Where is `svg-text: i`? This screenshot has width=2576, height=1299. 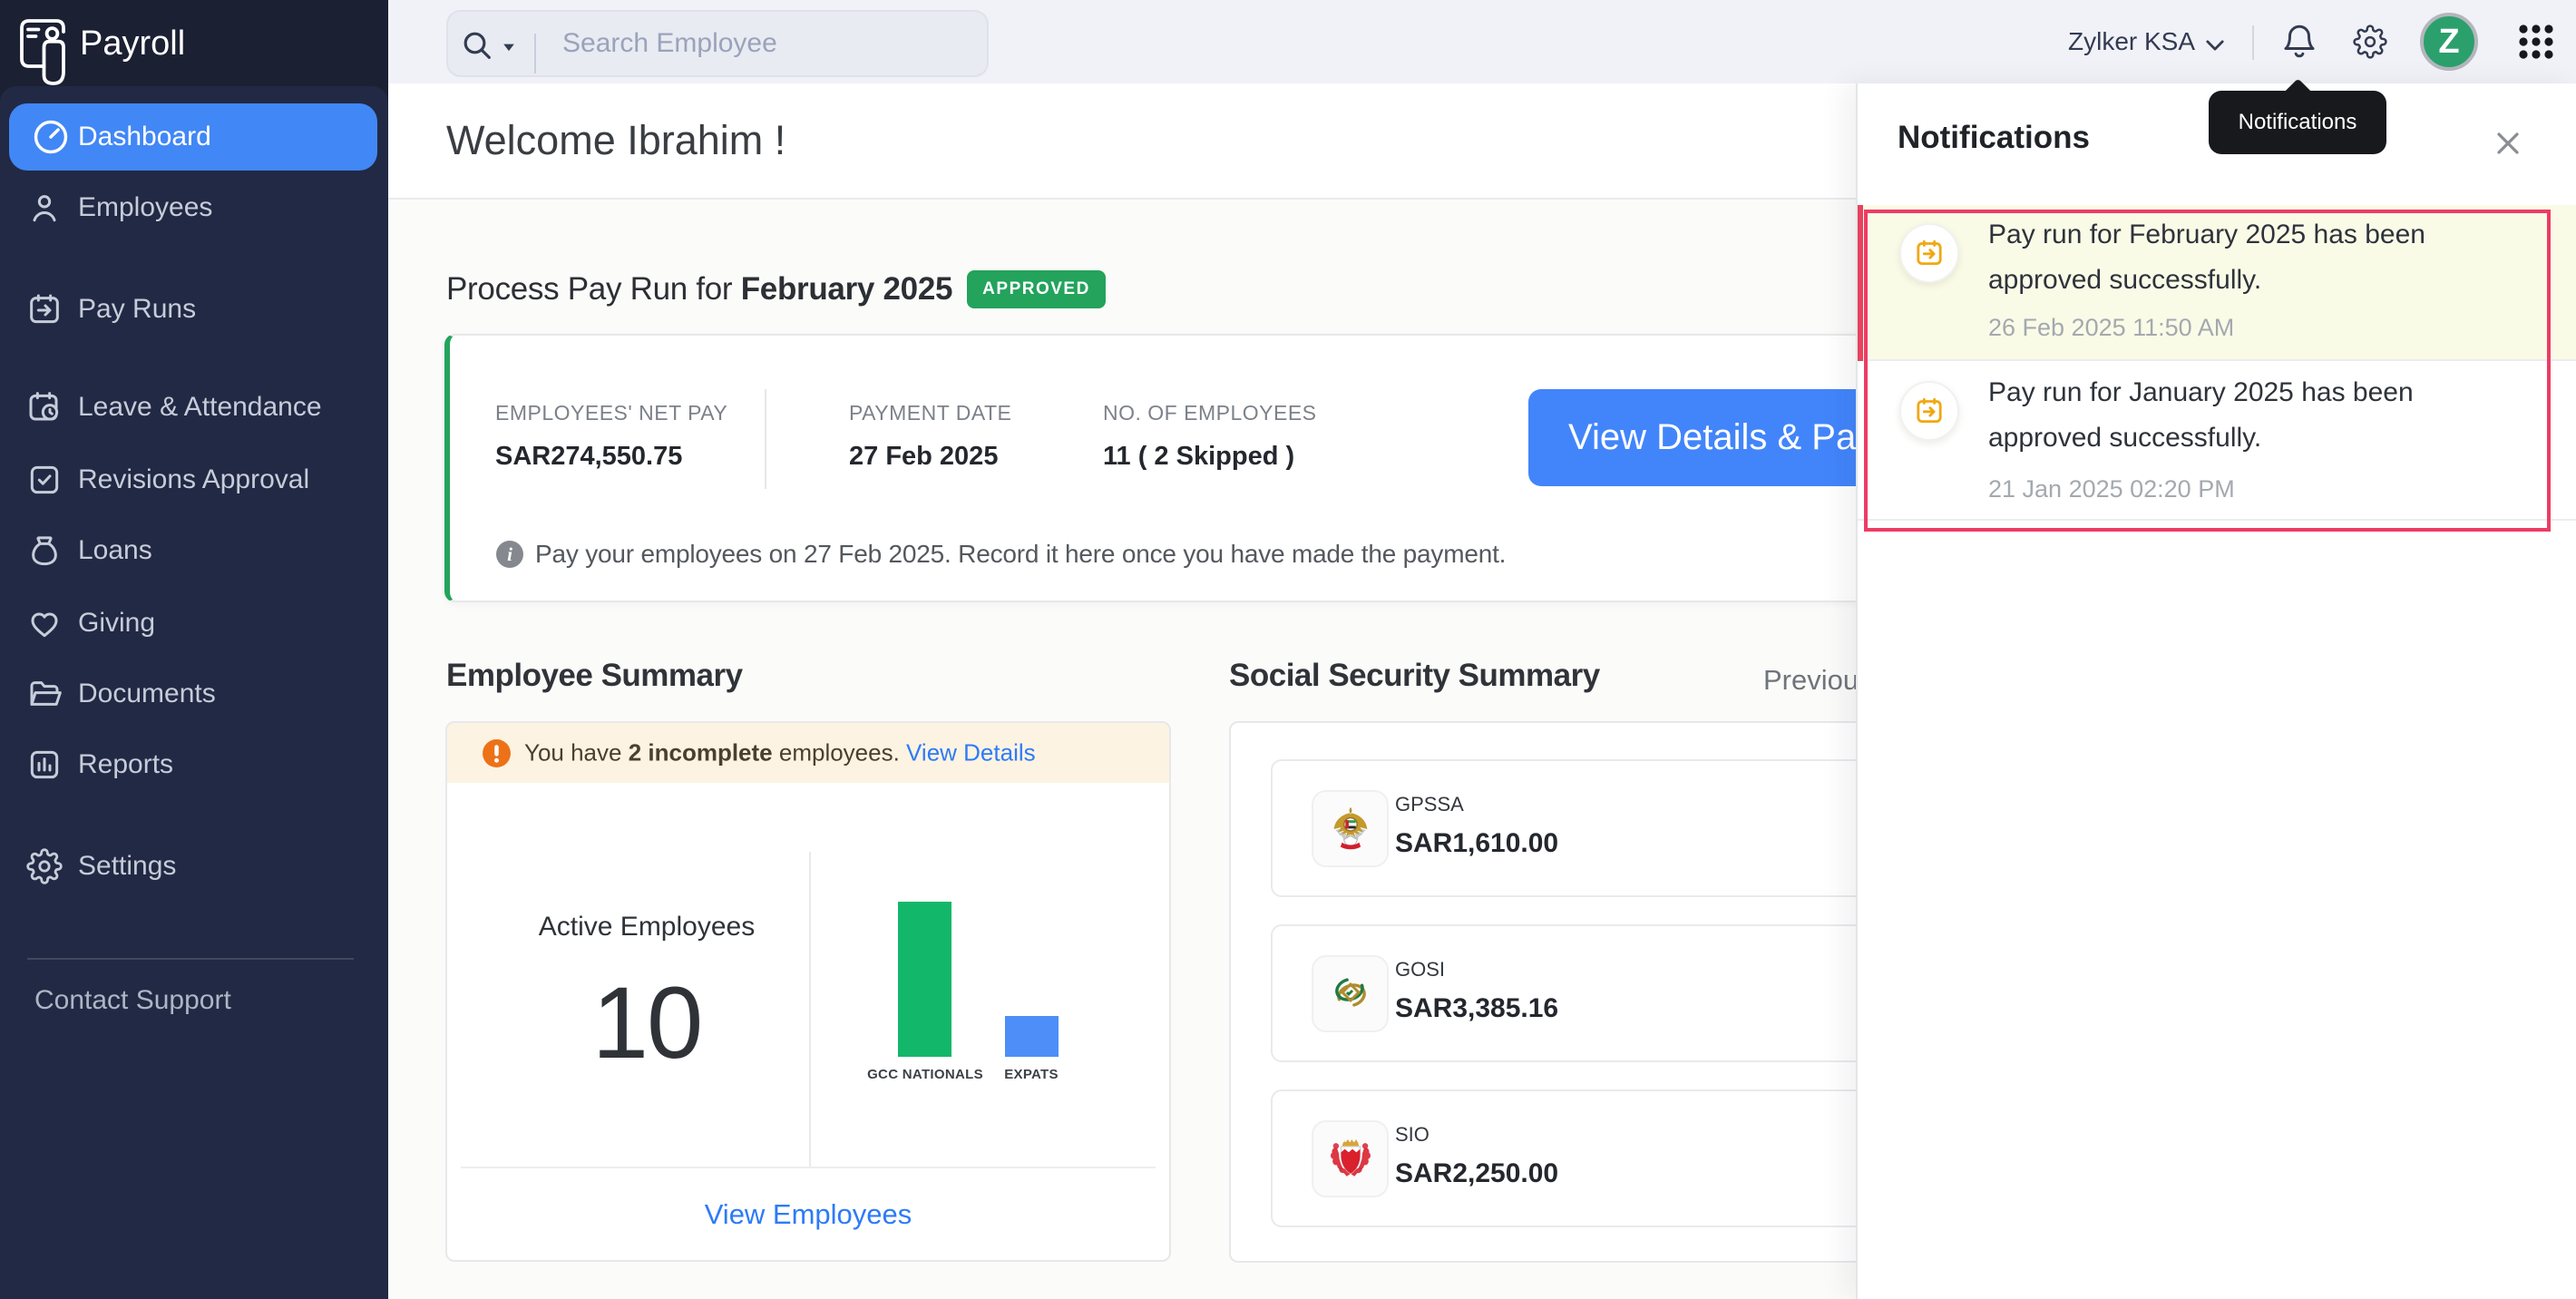 svg-text: i is located at coordinates (509, 554).